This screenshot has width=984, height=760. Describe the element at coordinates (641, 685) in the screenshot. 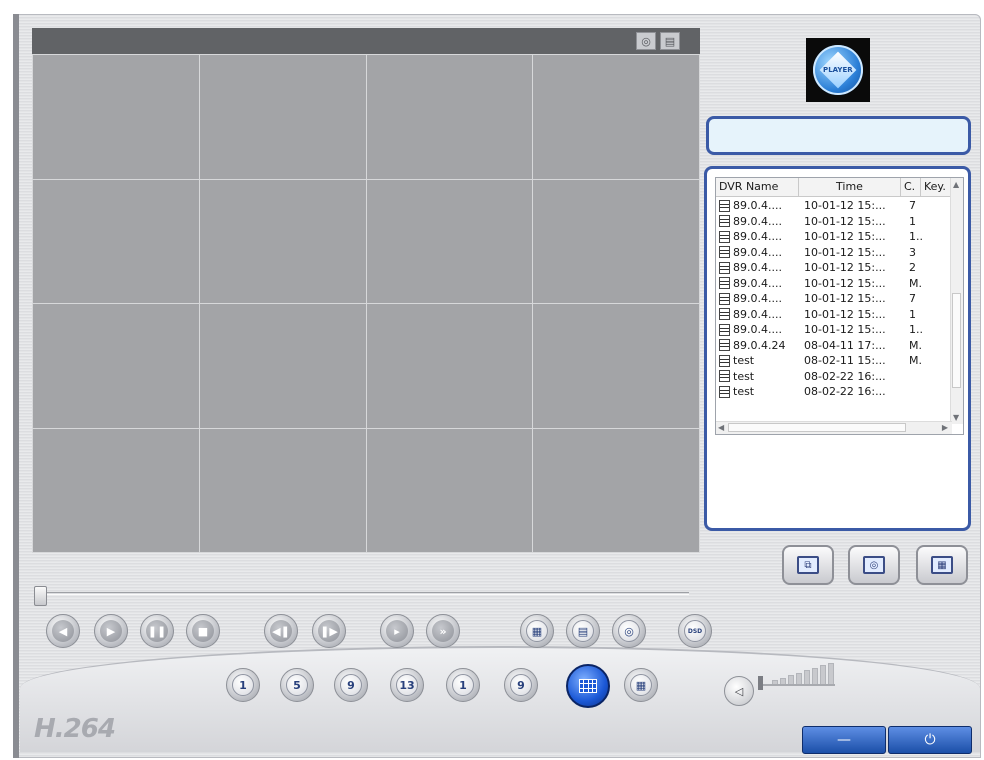

I see `sequence-button: ▦` at that location.